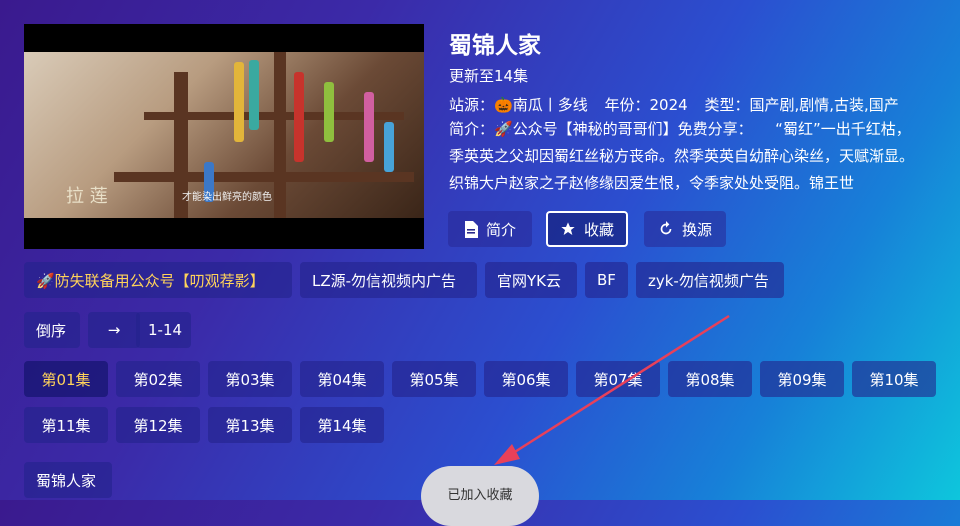  I want to click on annotation-arrow, so click(612, 389).